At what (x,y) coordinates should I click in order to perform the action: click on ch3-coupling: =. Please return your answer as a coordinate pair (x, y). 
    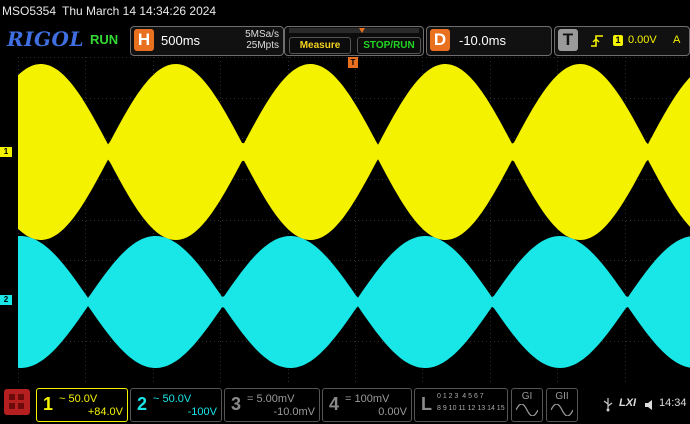
    Looking at the image, I should click on (250, 399).